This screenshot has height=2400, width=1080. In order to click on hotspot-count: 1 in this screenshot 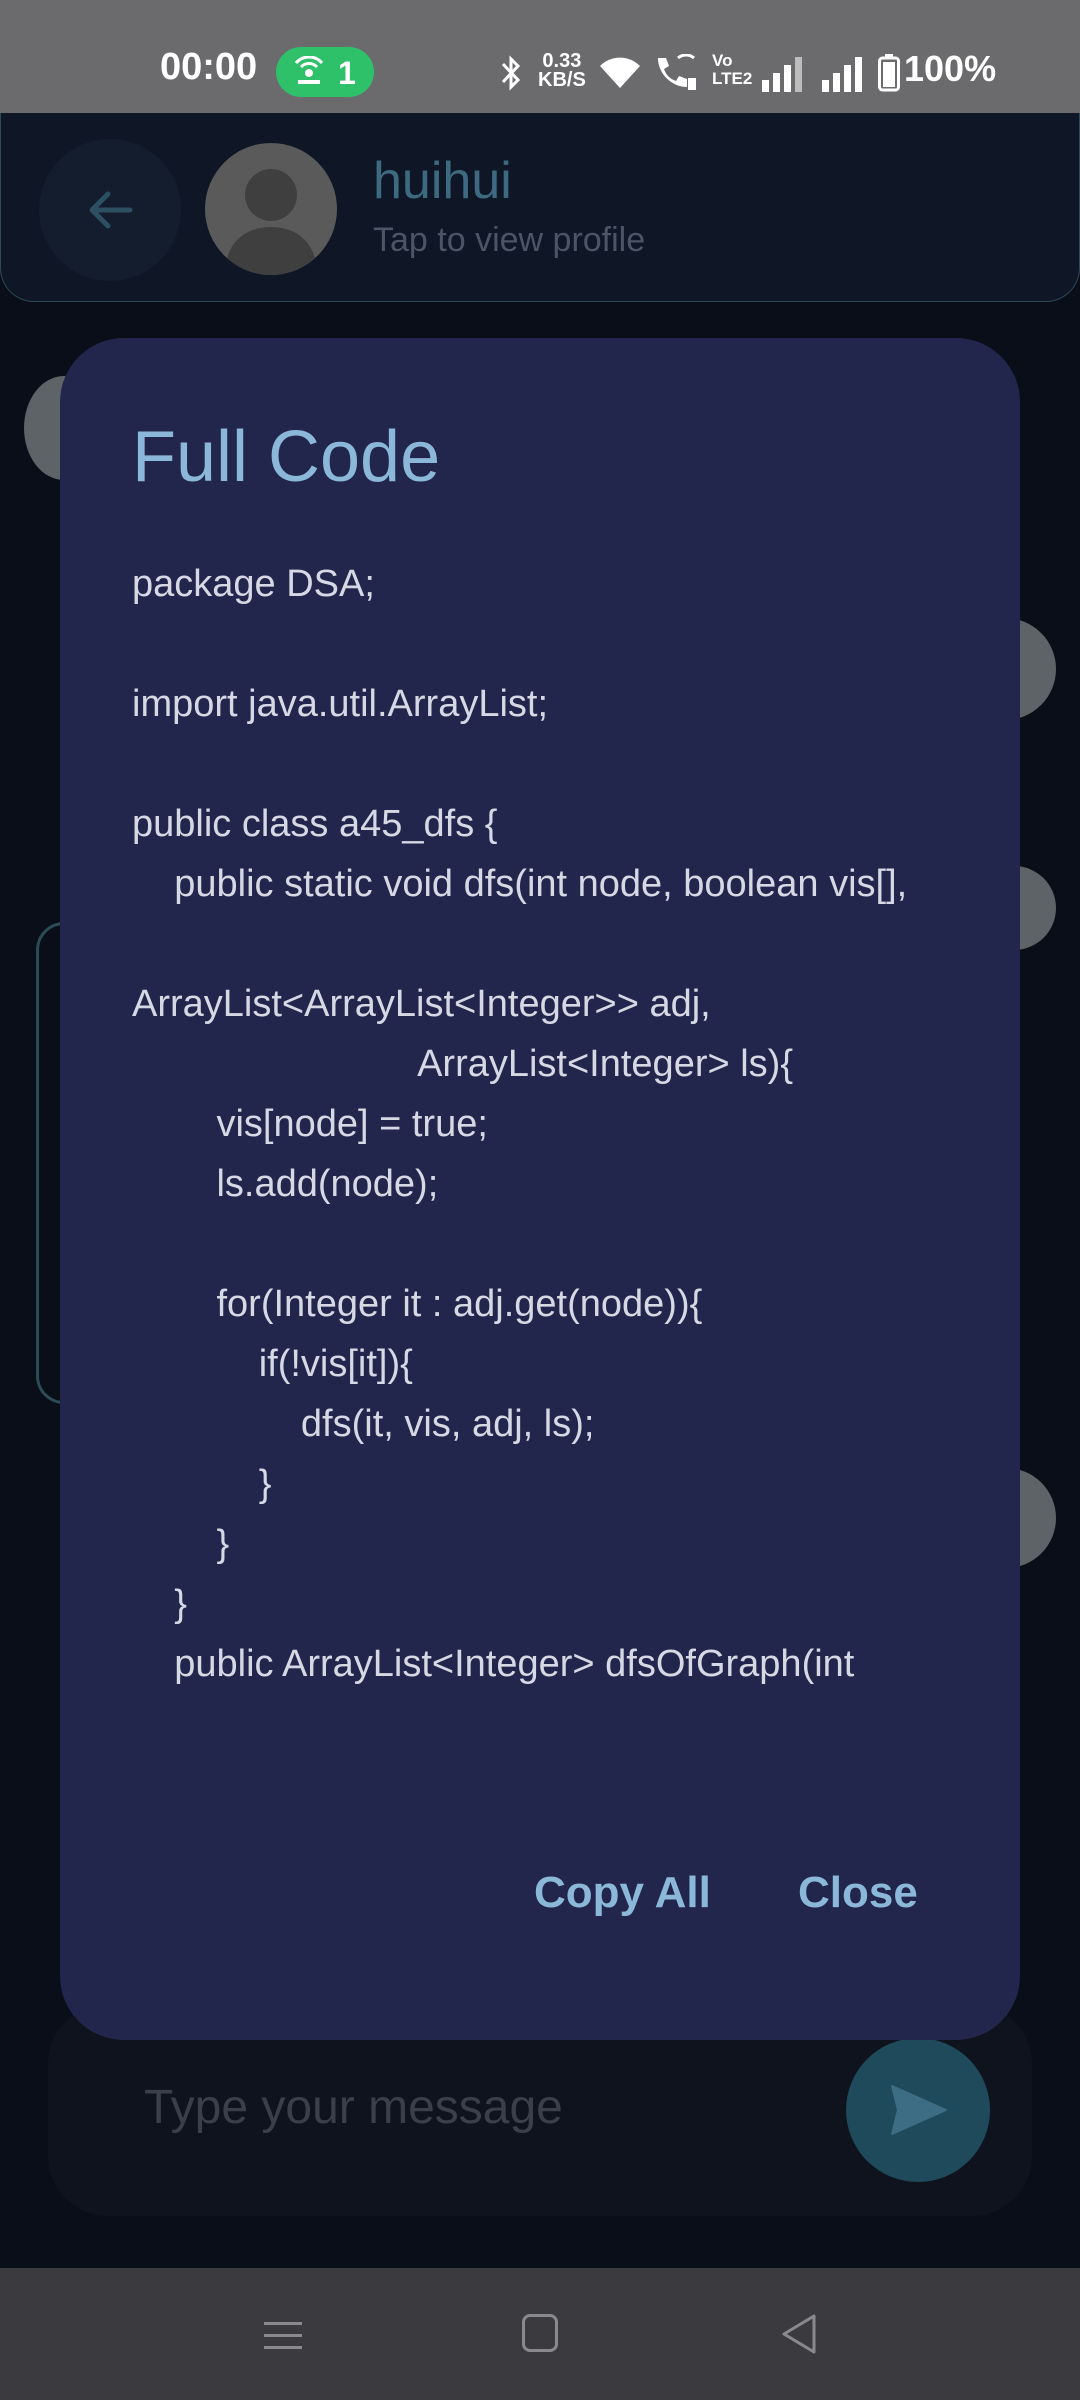, I will do `click(347, 73)`.